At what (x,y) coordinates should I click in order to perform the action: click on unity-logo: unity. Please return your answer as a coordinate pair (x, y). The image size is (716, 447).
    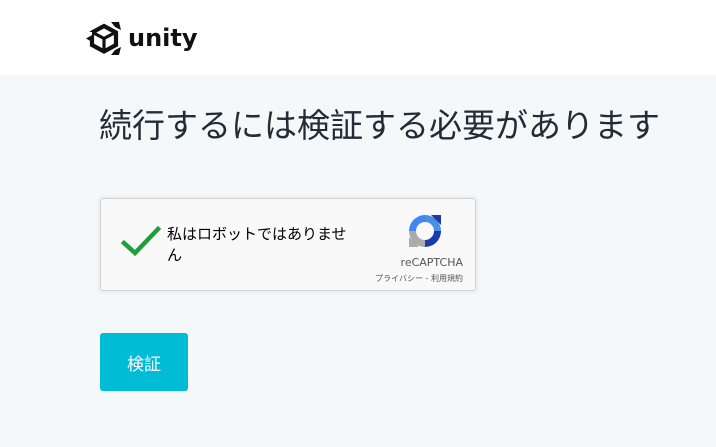
    Looking at the image, I should click on (142, 38).